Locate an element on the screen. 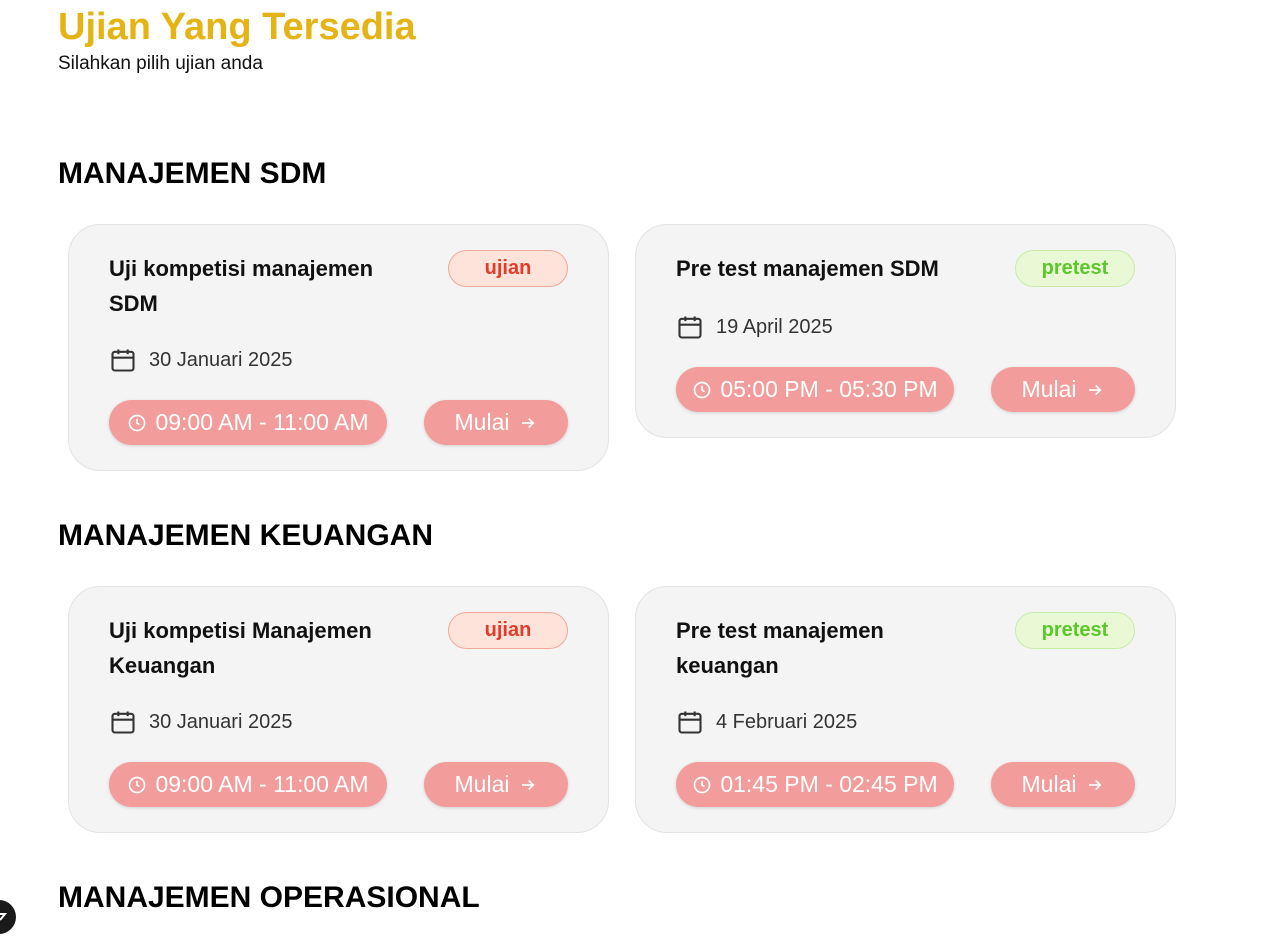  section-title: MANAJEMEN SDM is located at coordinates (192, 173).